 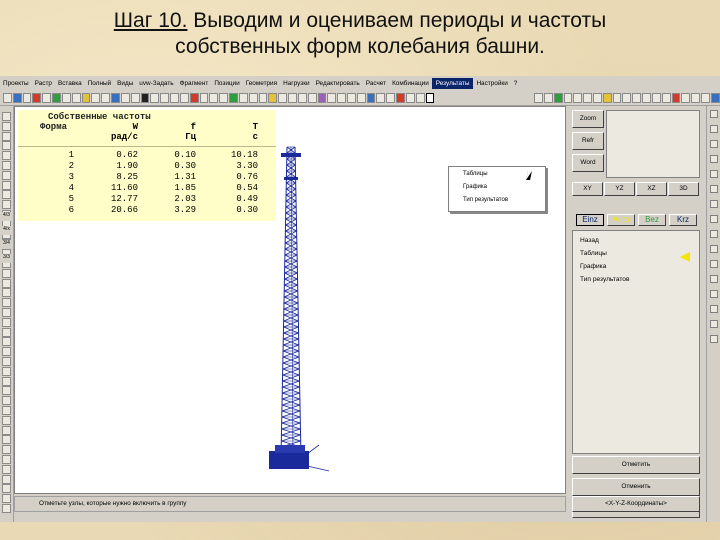 What do you see at coordinates (683, 189) in the screenshot?
I see `view-button-3d: 3D` at bounding box center [683, 189].